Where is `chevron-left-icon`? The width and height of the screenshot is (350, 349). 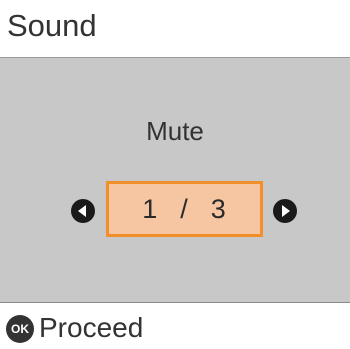
chevron-left-icon is located at coordinates (83, 211).